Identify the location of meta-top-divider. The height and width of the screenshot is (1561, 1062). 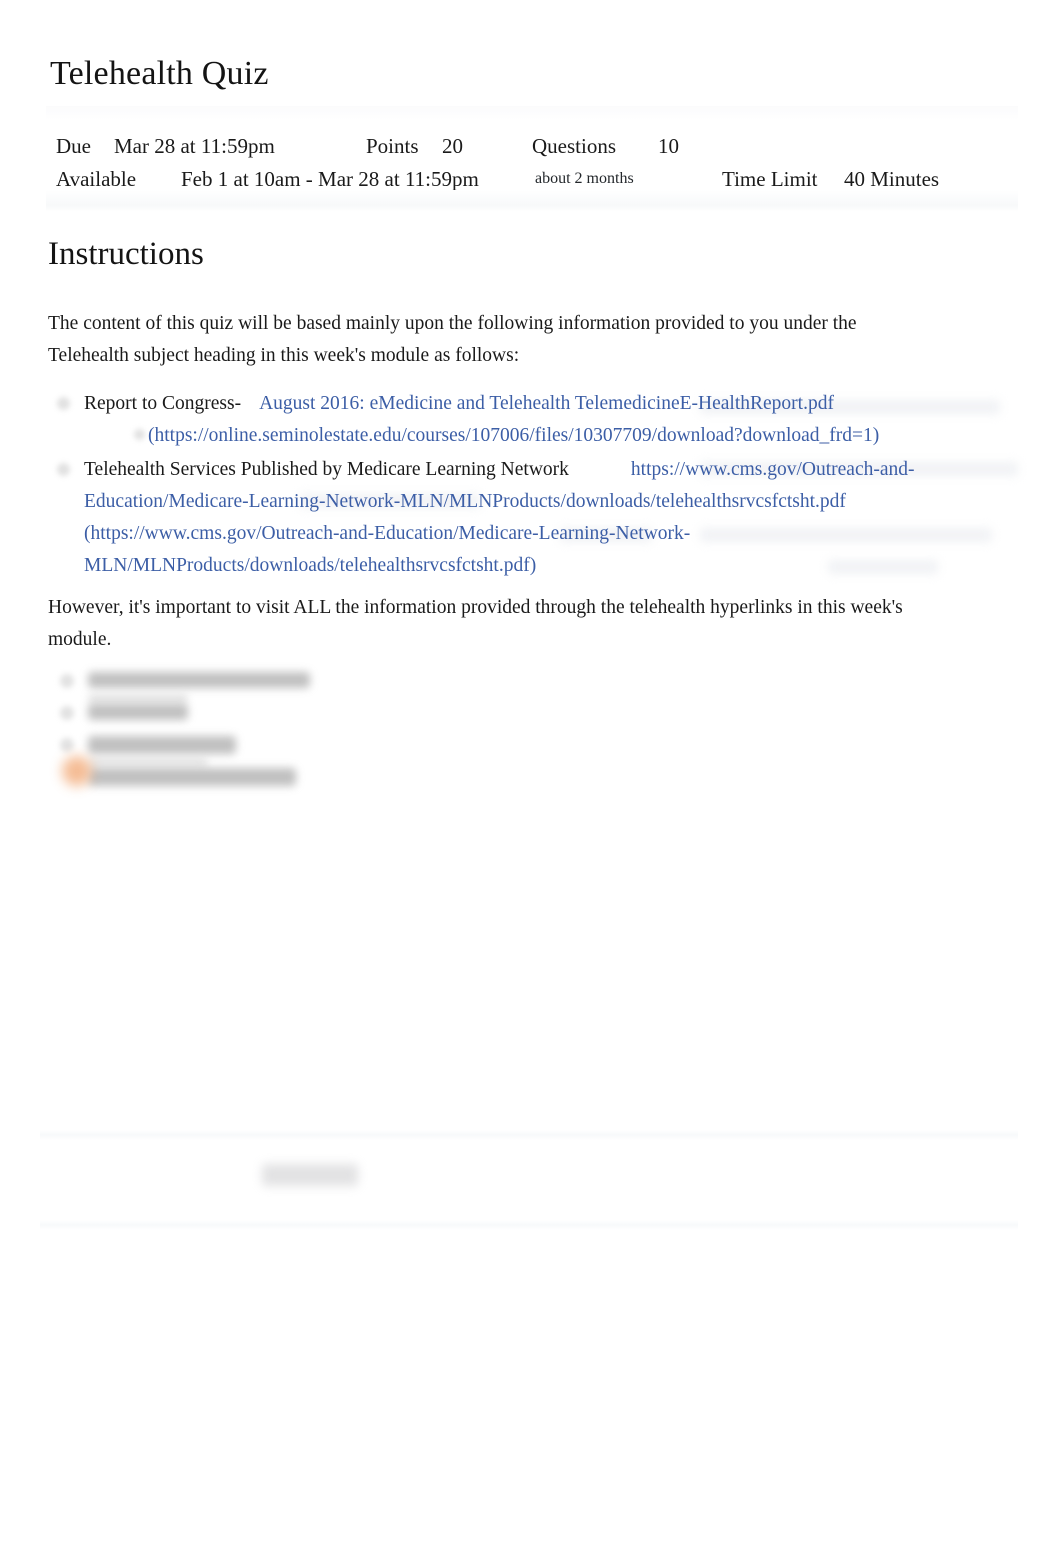
(532, 113).